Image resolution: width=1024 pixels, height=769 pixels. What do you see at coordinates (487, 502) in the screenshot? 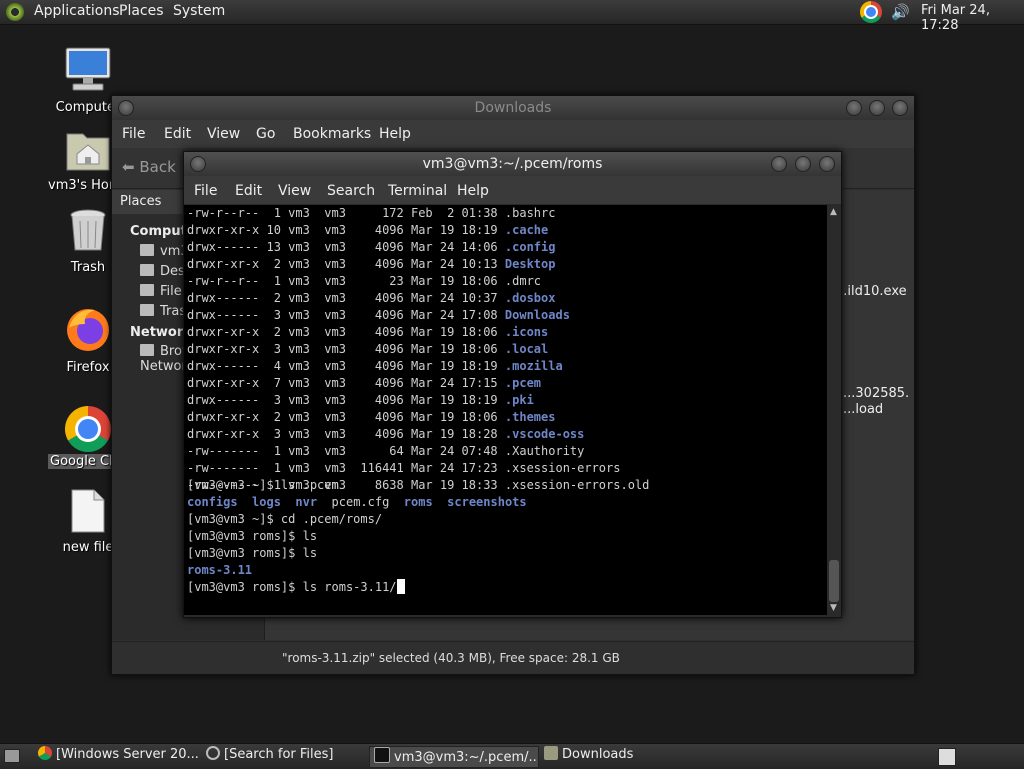
I see `directory-name: screenshots` at bounding box center [487, 502].